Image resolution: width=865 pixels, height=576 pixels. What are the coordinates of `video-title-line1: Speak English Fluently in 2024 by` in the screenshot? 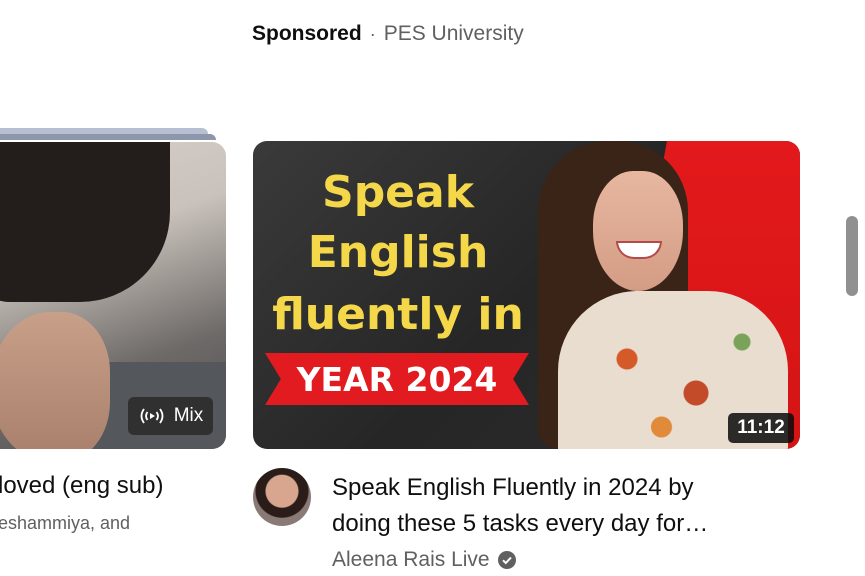 It's located at (513, 487).